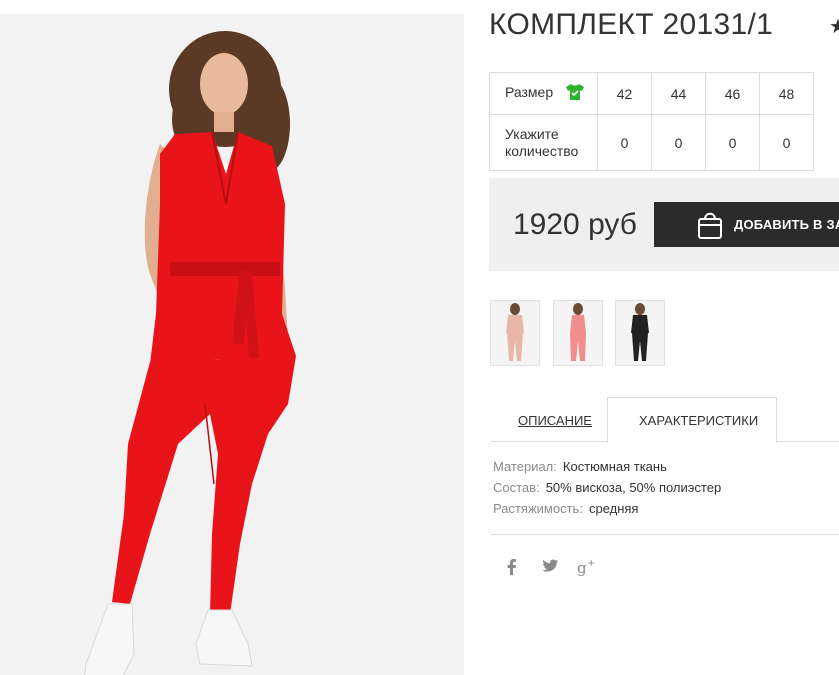  I want to click on spec-row-stretch: Растяжимость: средняя, so click(565, 508).